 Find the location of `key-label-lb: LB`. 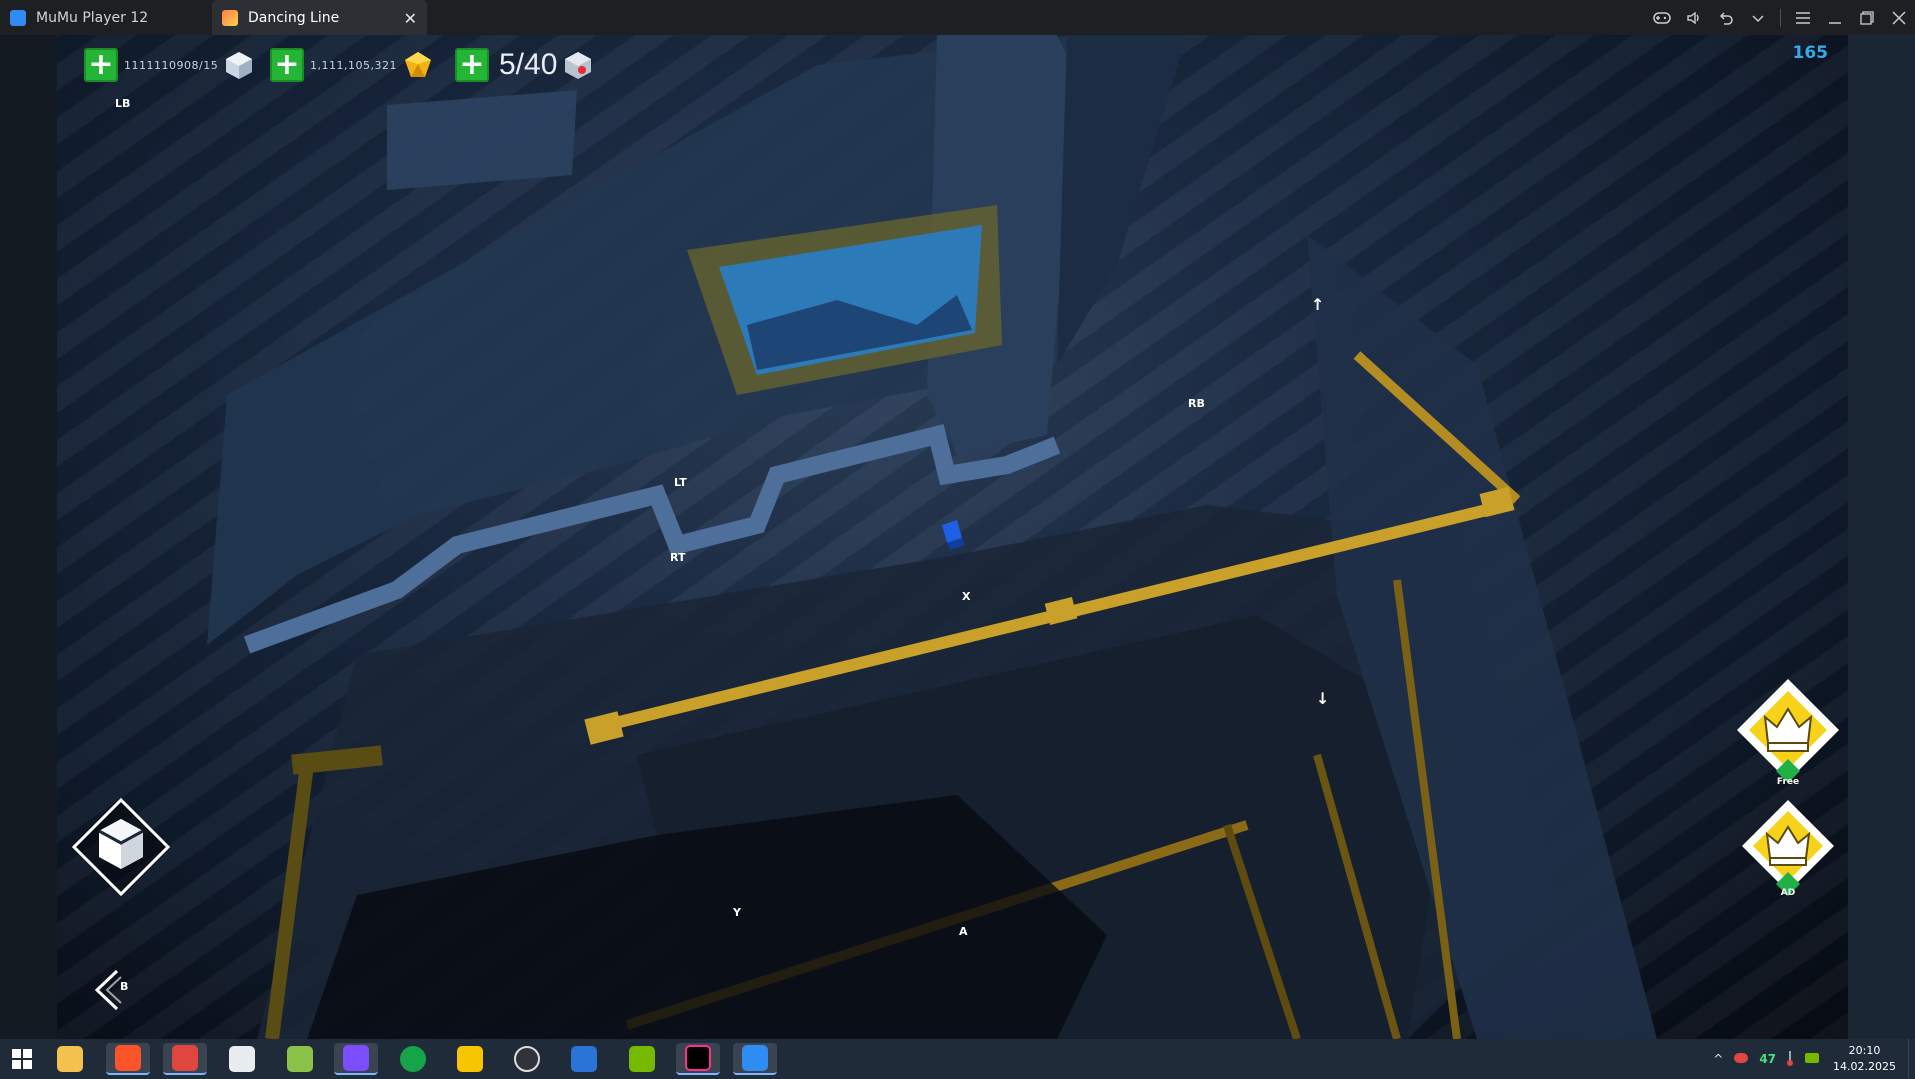

key-label-lb: LB is located at coordinates (123, 103).